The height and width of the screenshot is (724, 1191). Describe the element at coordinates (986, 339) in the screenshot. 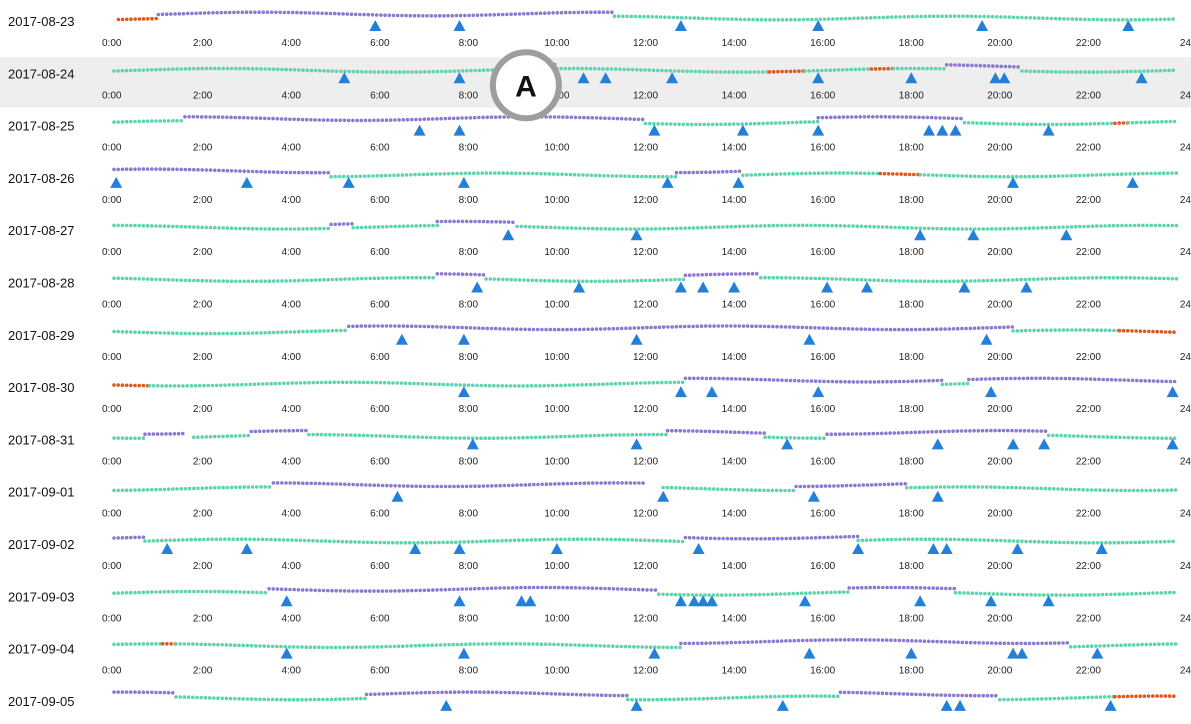

I see `event-triangle-marker` at that location.